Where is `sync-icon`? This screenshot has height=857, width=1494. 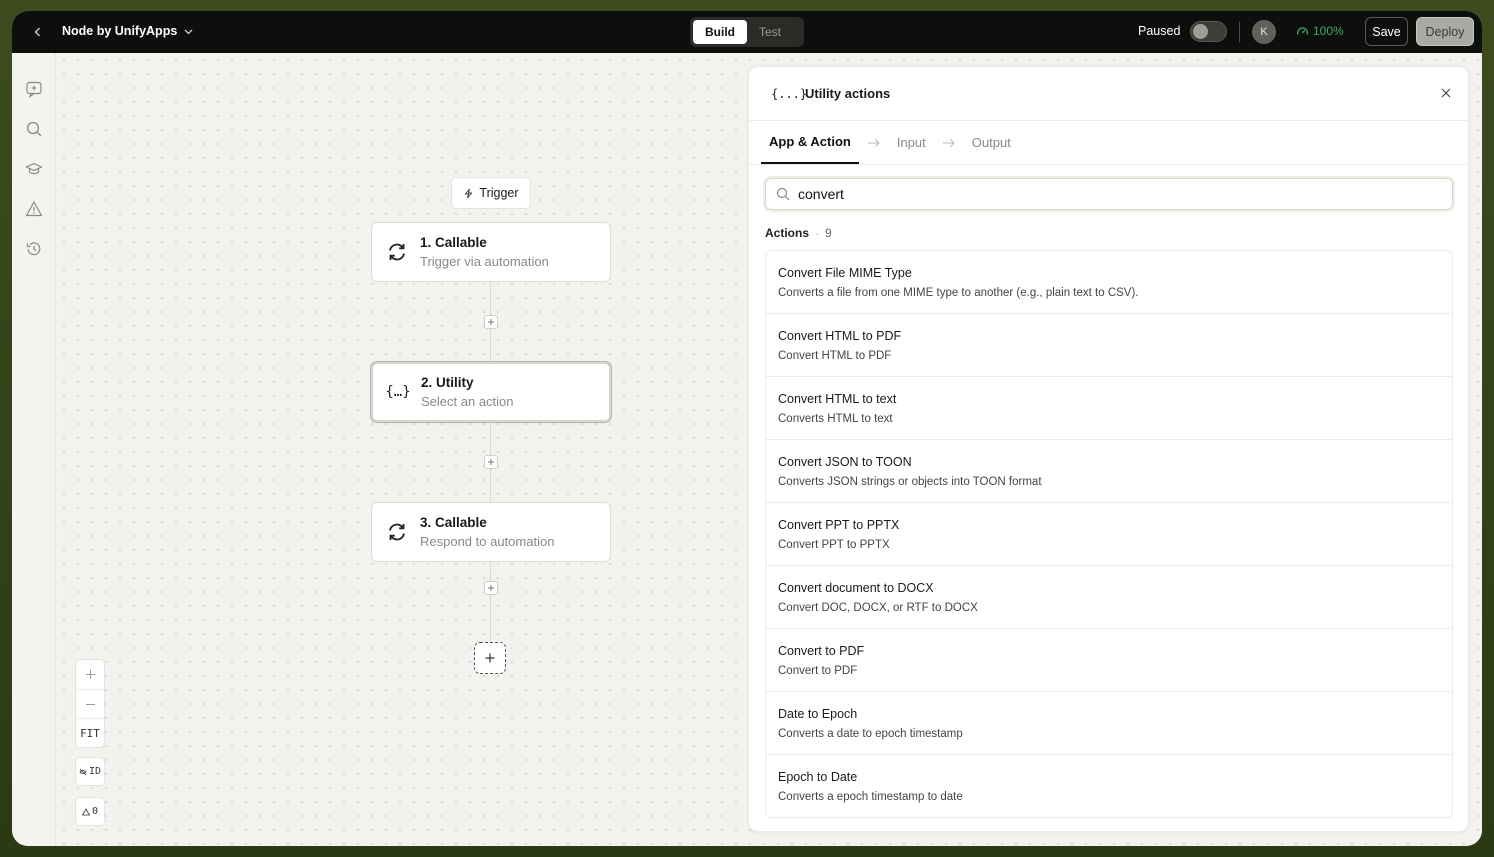
sync-icon is located at coordinates (397, 532).